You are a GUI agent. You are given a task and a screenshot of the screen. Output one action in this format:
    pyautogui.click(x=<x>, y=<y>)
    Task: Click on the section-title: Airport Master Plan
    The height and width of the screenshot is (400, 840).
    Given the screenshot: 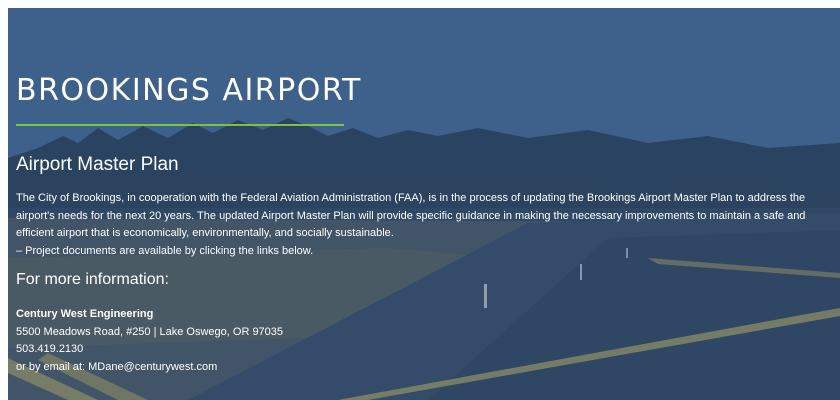 What is the action you would take?
    pyautogui.click(x=97, y=164)
    